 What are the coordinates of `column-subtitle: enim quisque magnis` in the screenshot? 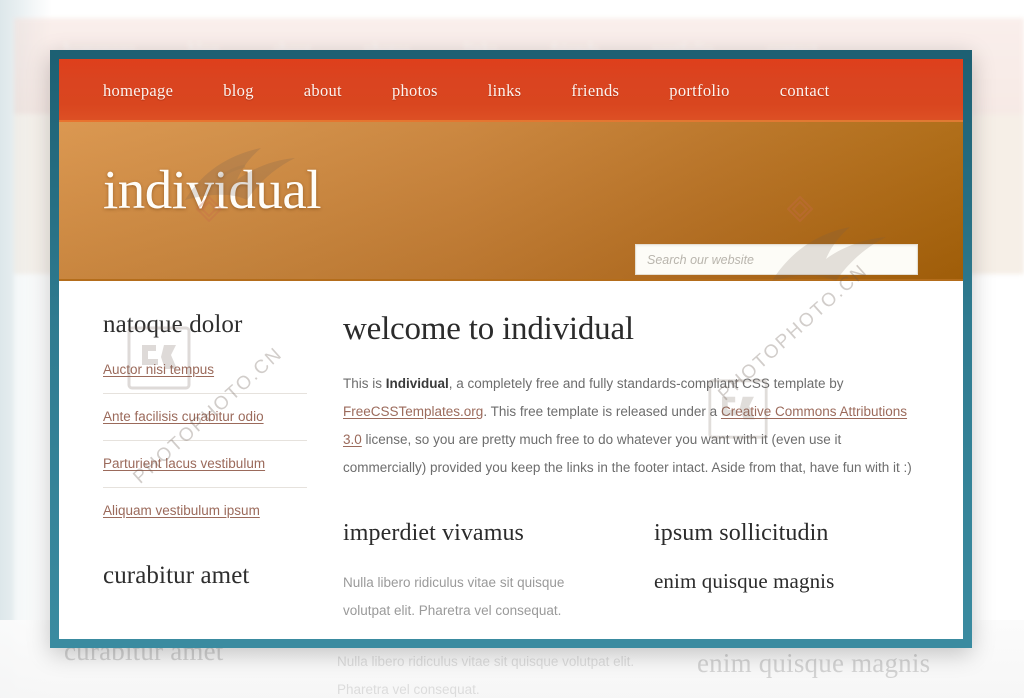 It's located at (744, 581).